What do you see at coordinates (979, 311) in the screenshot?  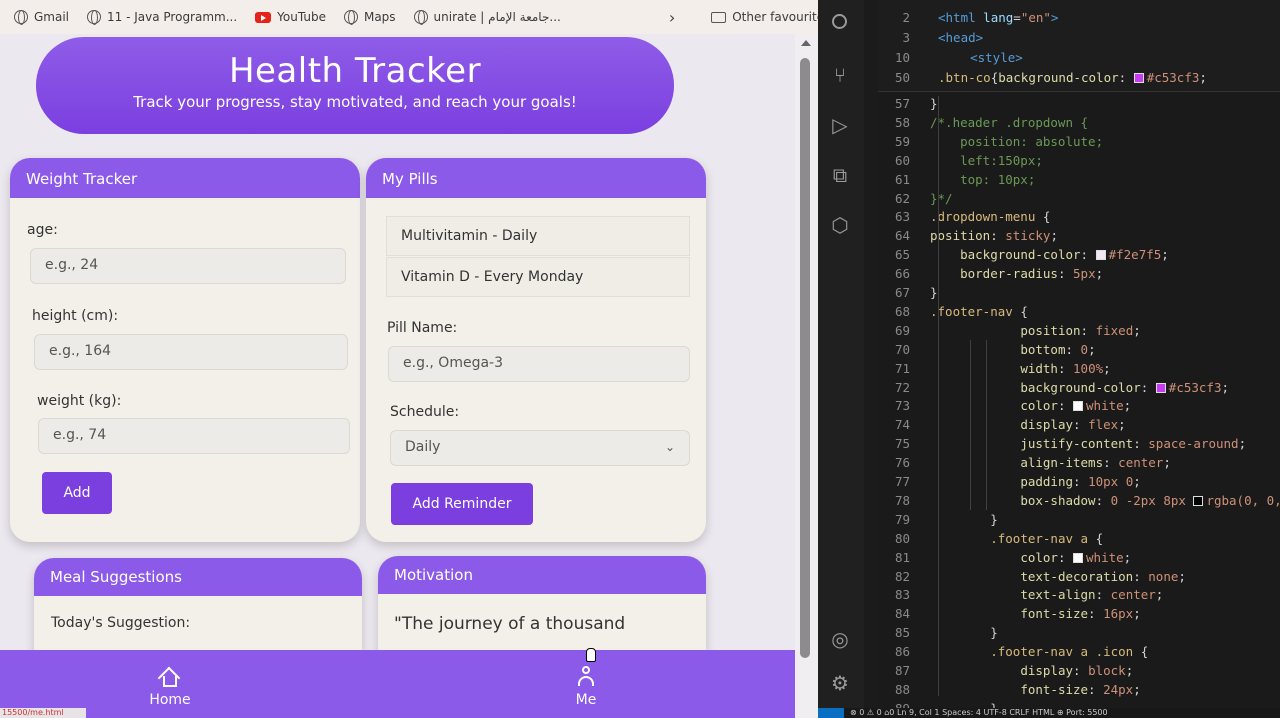 I see `code-line: .footer-nav {` at bounding box center [979, 311].